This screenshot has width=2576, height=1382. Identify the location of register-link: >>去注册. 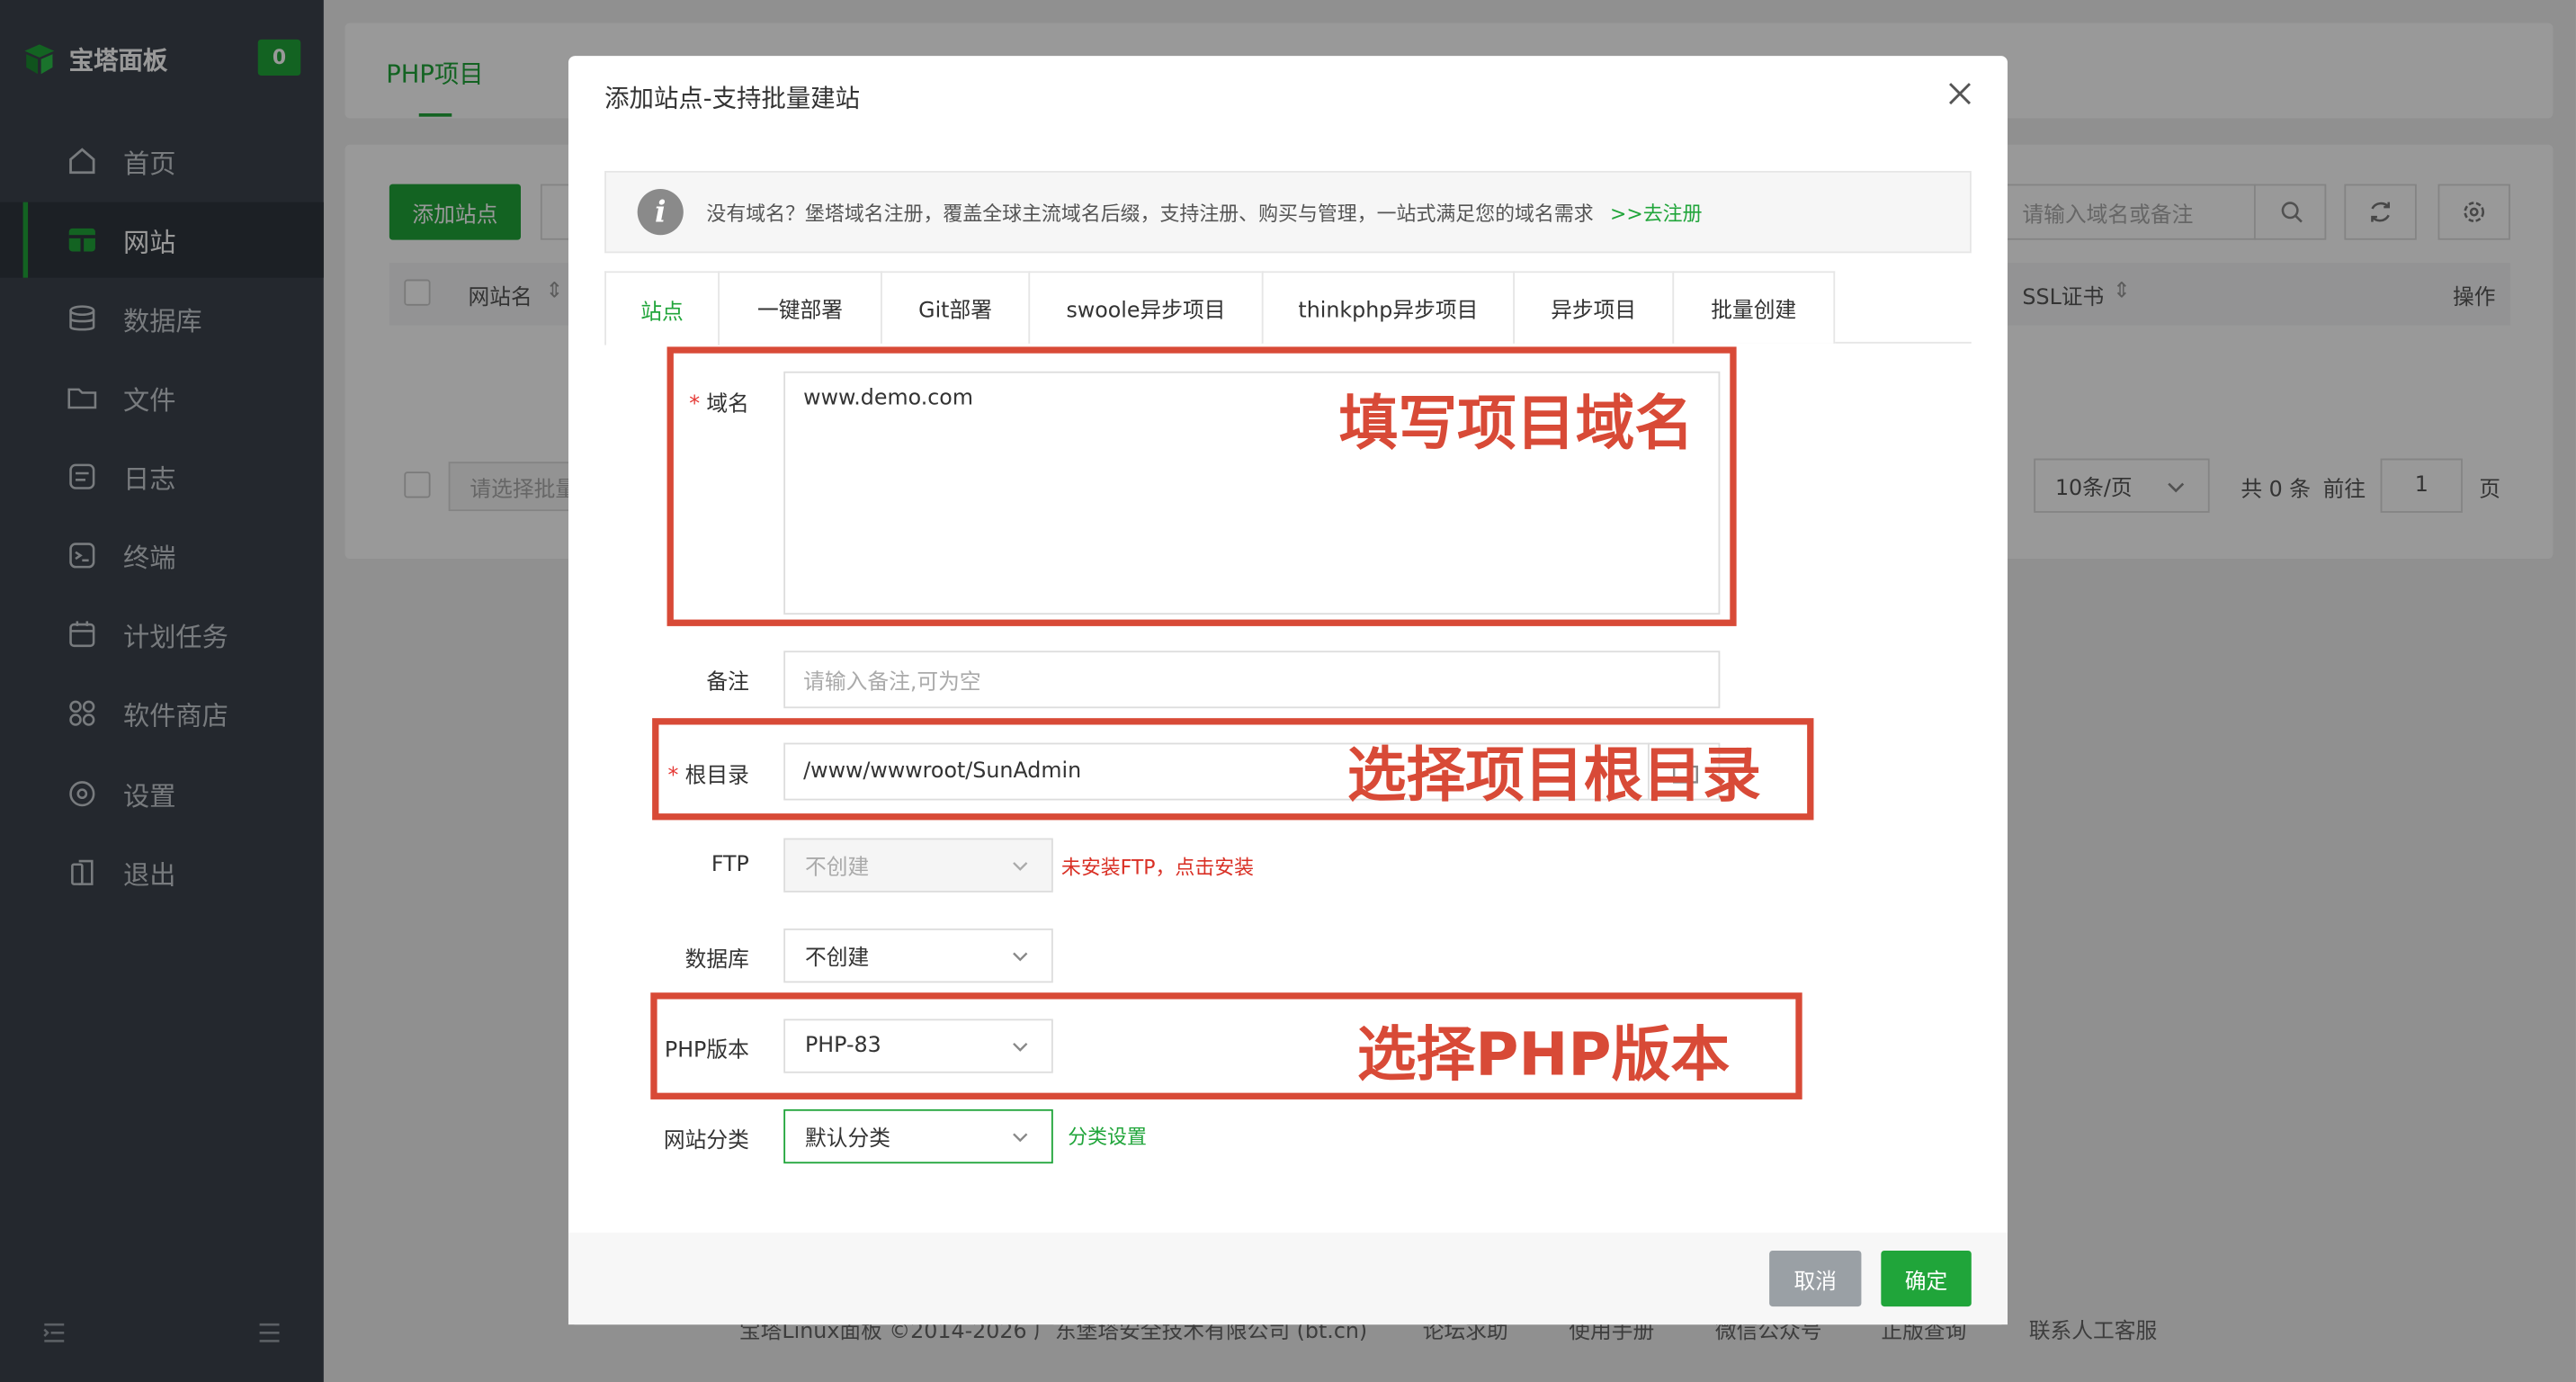
(1656, 212).